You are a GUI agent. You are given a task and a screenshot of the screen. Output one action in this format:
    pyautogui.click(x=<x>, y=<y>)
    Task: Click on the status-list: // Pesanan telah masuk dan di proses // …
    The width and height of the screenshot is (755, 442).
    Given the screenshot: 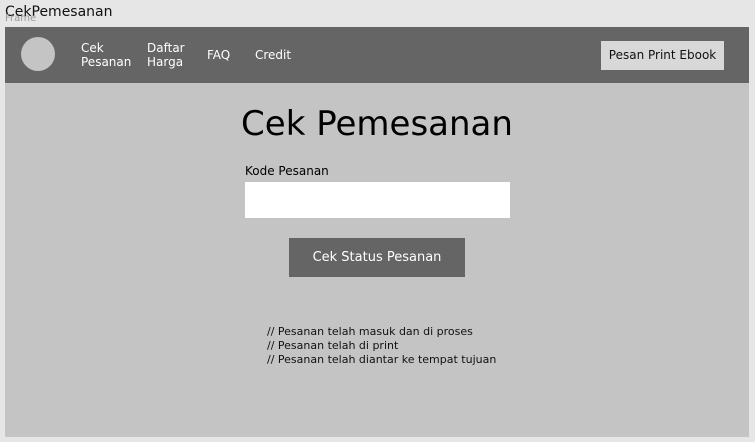 What is the action you would take?
    pyautogui.click(x=381, y=346)
    